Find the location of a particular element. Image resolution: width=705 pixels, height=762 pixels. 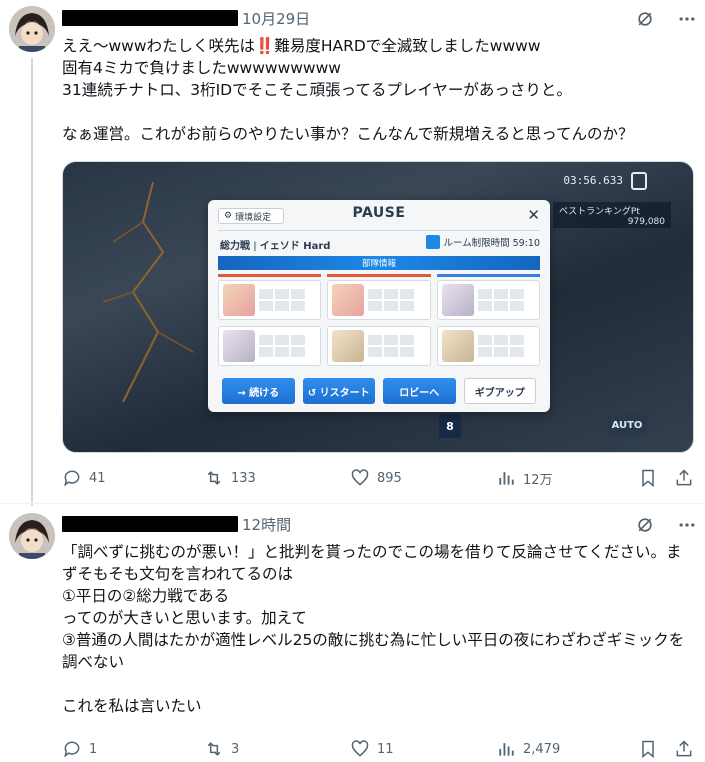

room-limit-text: ルーム制限時間 59:10 is located at coordinates (491, 243).